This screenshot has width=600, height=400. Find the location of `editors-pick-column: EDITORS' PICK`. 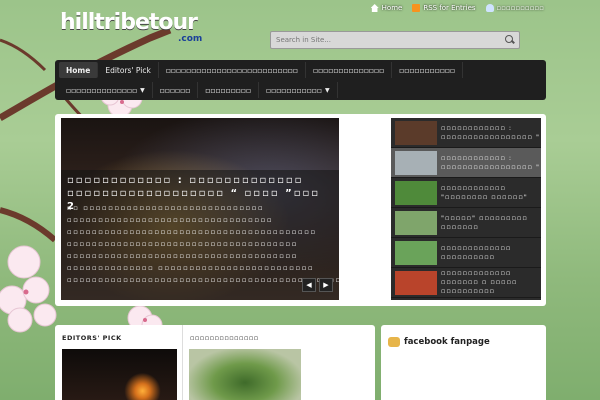

editors-pick-column: EDITORS' PICK is located at coordinates (119, 362).